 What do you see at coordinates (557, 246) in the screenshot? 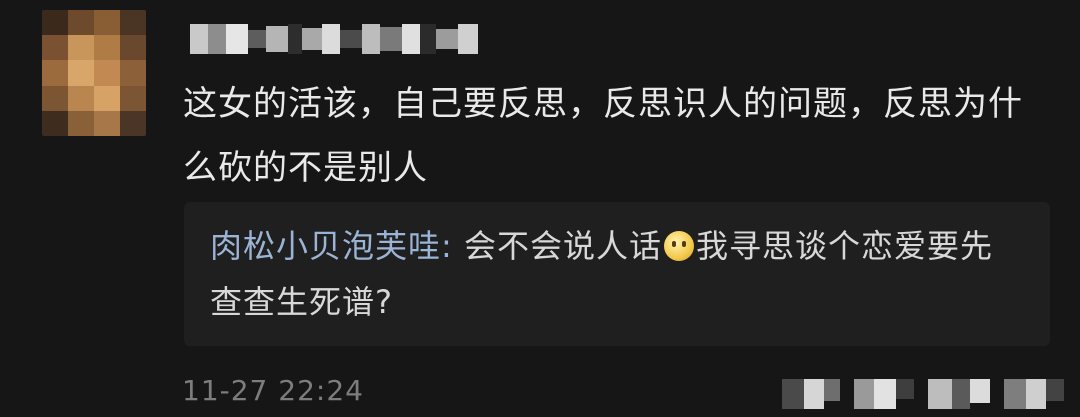
I see `reply-text-part-1: 会不会说人话` at bounding box center [557, 246].